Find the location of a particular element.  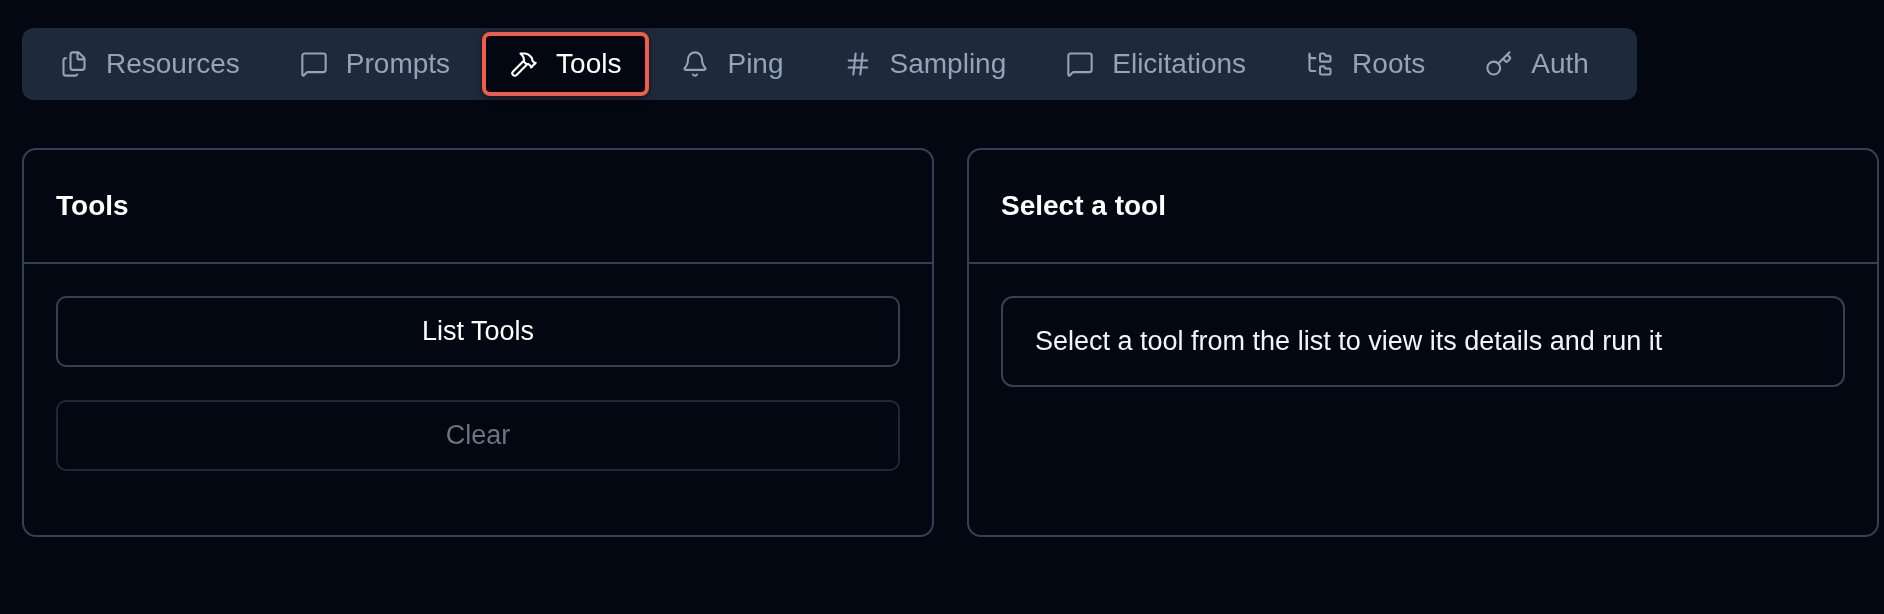

tab: Roots is located at coordinates (1366, 64).